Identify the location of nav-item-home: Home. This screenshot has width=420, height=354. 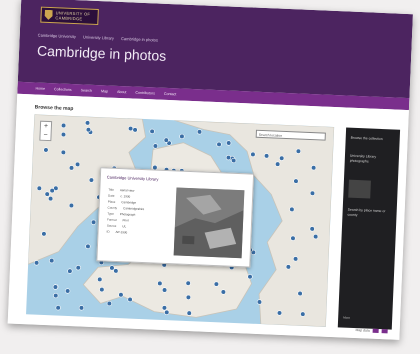
(40, 88).